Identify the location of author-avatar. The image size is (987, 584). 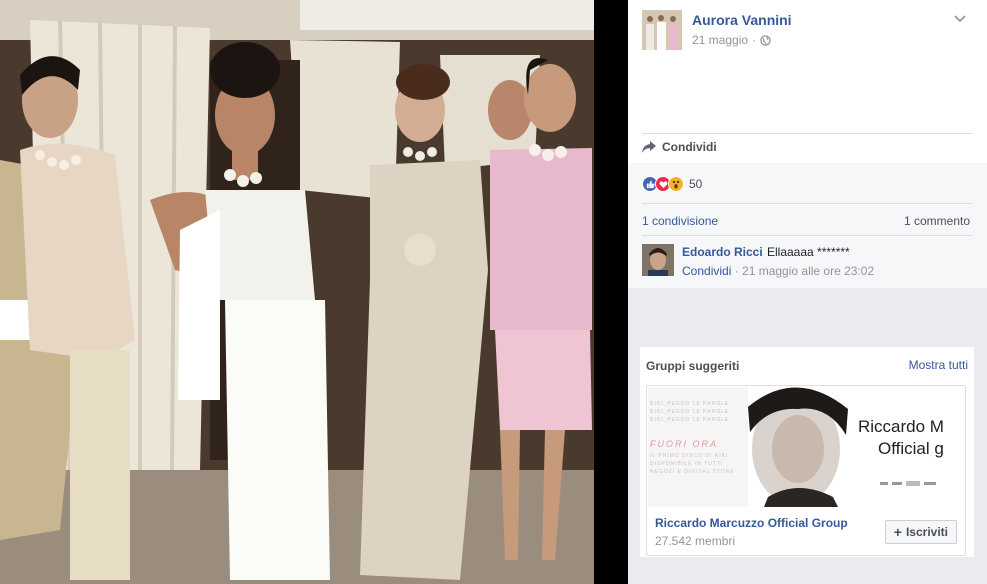
(662, 30).